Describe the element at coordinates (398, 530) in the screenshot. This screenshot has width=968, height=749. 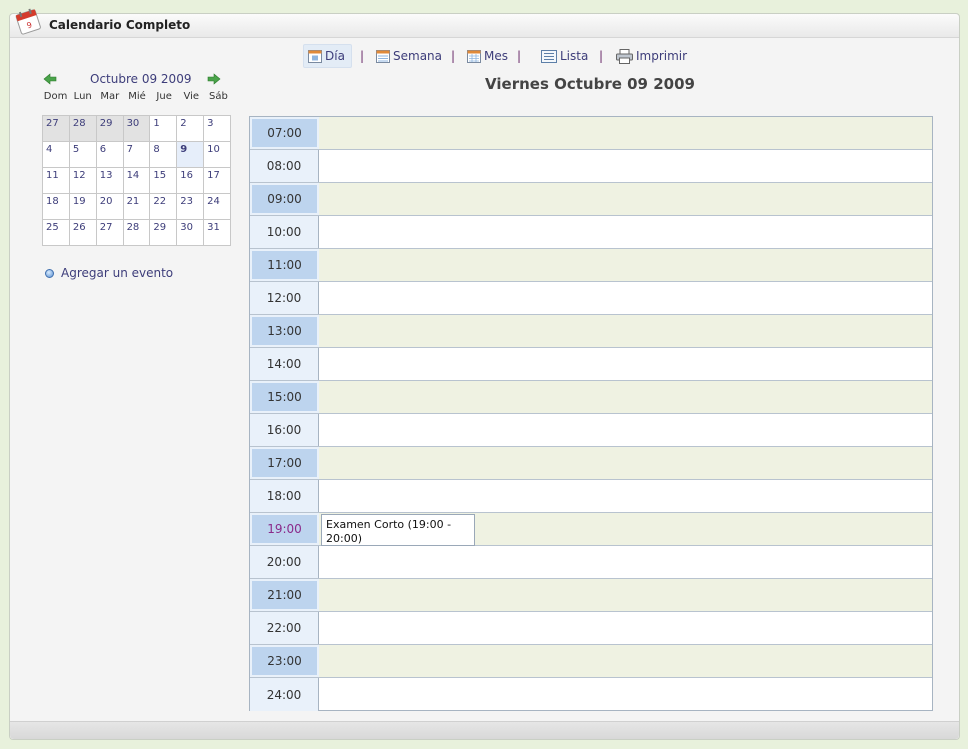
I see `calendar-event: Examen Corto (19:00 - 20:00)` at that location.